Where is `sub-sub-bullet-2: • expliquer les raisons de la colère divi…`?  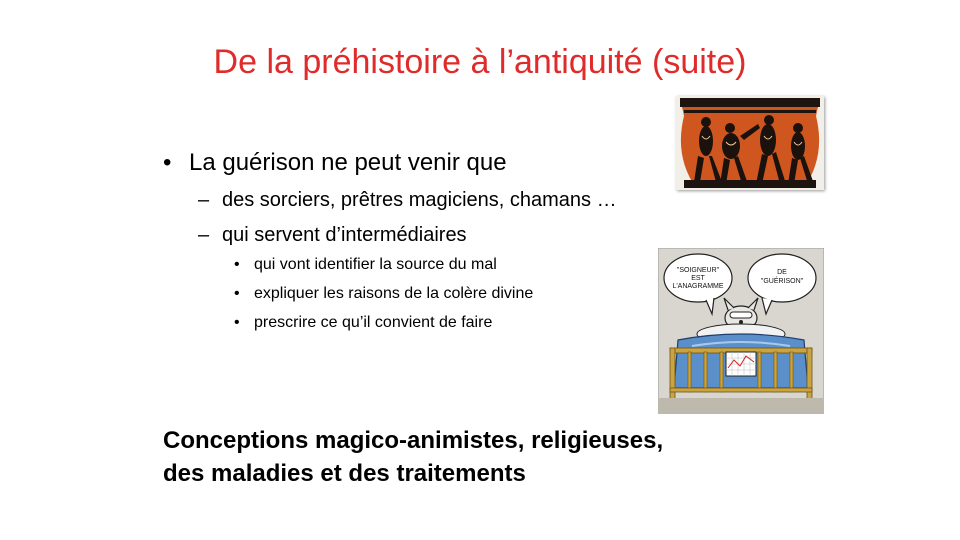
sub-sub-bullet-2: • expliquer les raisons de la colère divi… is located at coordinates (383, 294).